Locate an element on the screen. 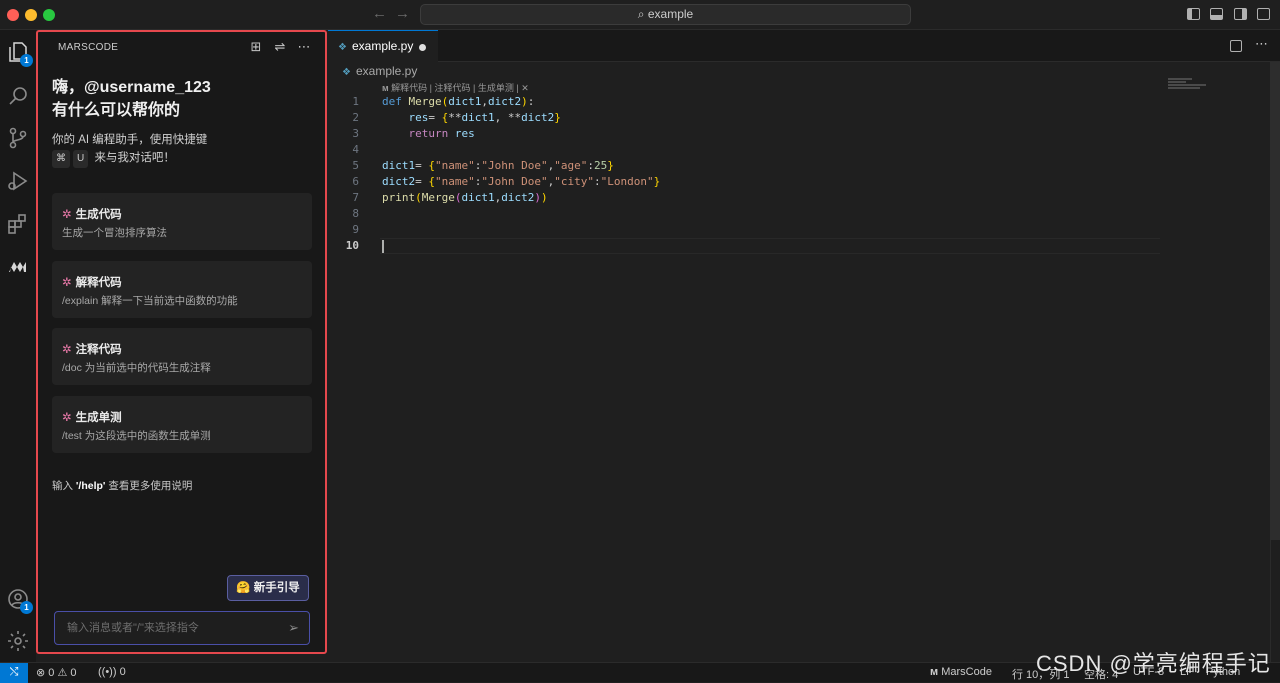 This screenshot has width=1280, height=683. toggle-sidebar-icon is located at coordinates (1193, 14).